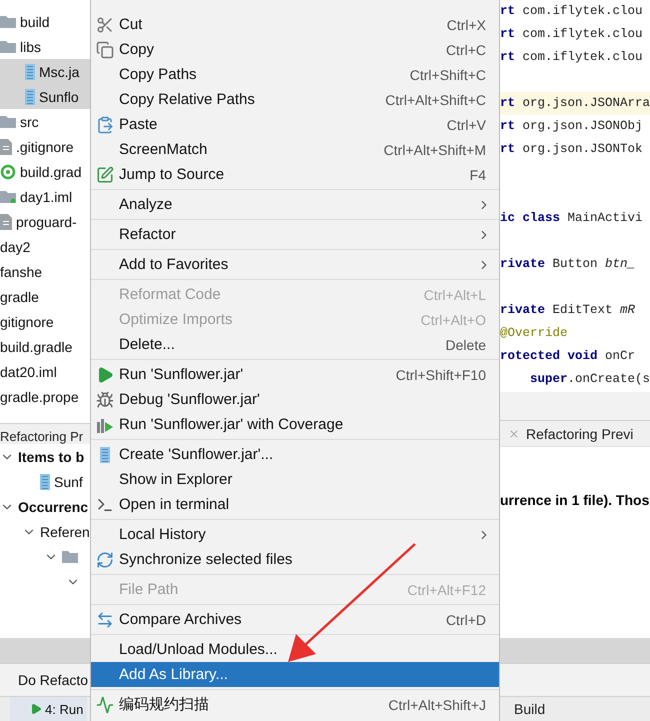 The height and width of the screenshot is (721, 650). What do you see at coordinates (45, 146) in the screenshot?
I see `tree-row: .gitignore` at bounding box center [45, 146].